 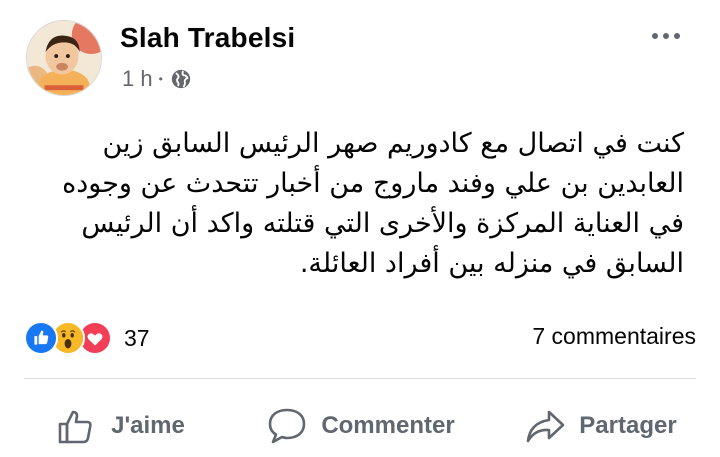 I want to click on share-icon, so click(x=545, y=426).